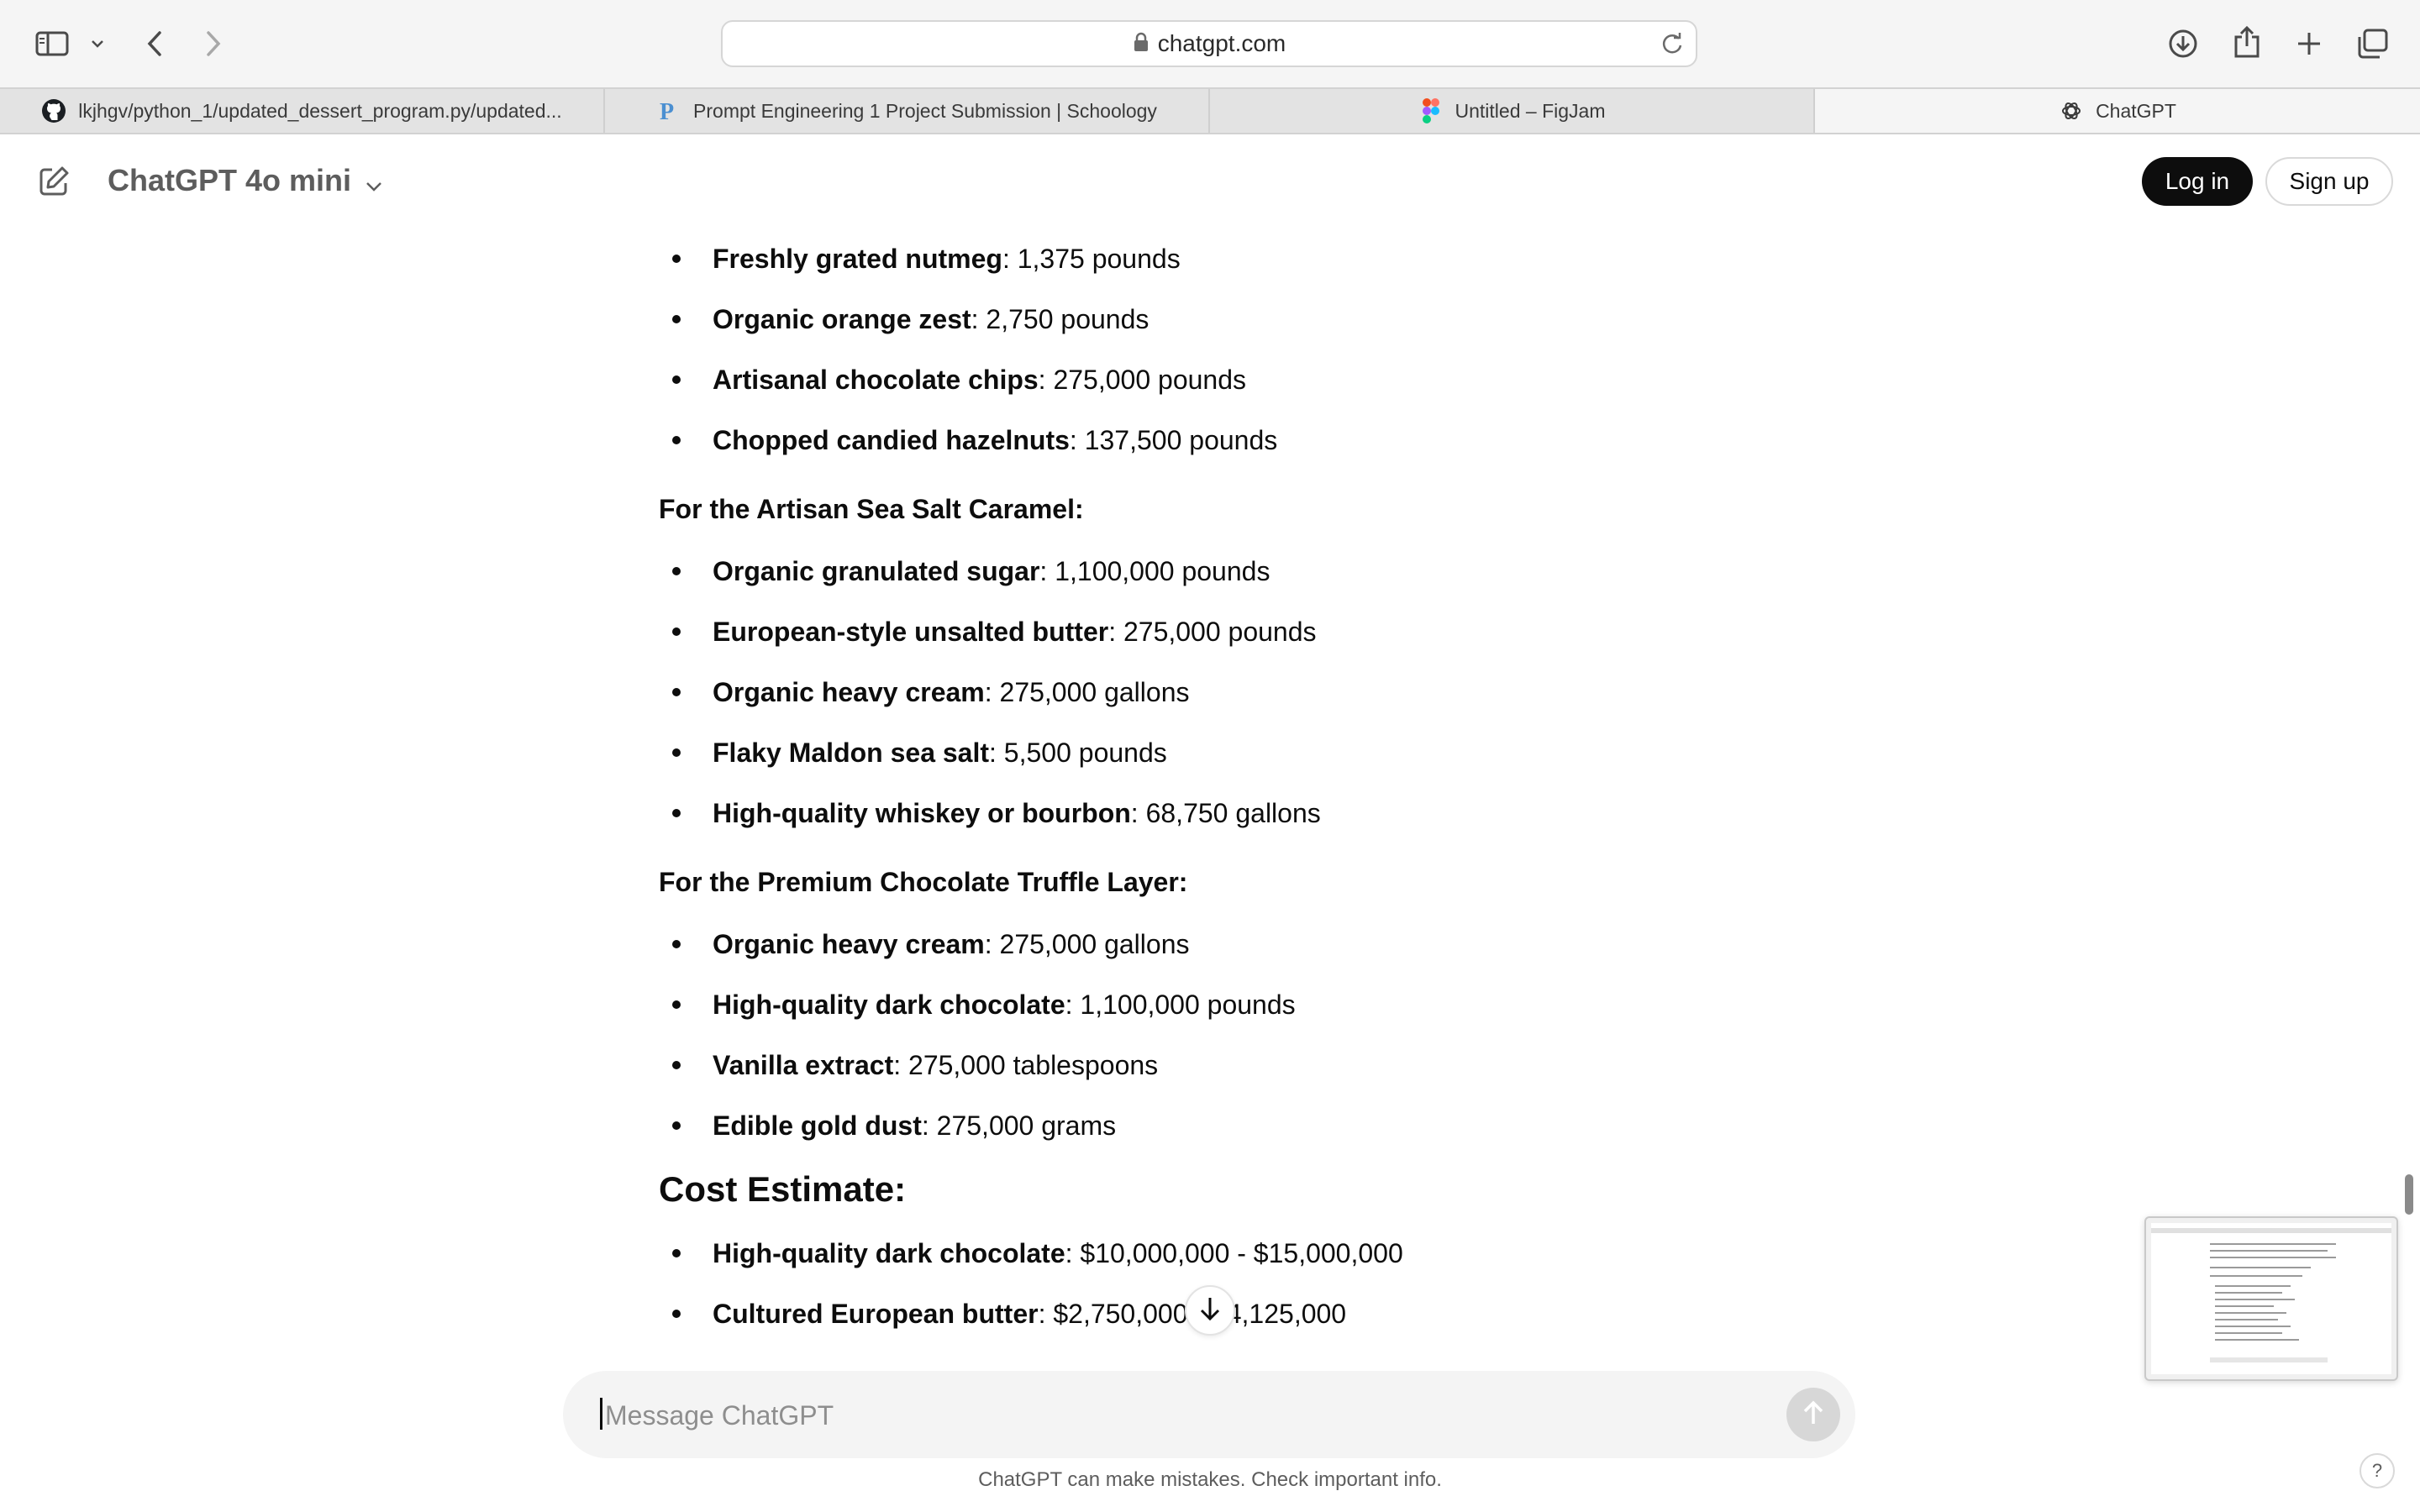 Image resolution: width=2420 pixels, height=1512 pixels. Describe the element at coordinates (783, 1189) in the screenshot. I see `cost-estimate-heading: Cost Estimate:` at that location.